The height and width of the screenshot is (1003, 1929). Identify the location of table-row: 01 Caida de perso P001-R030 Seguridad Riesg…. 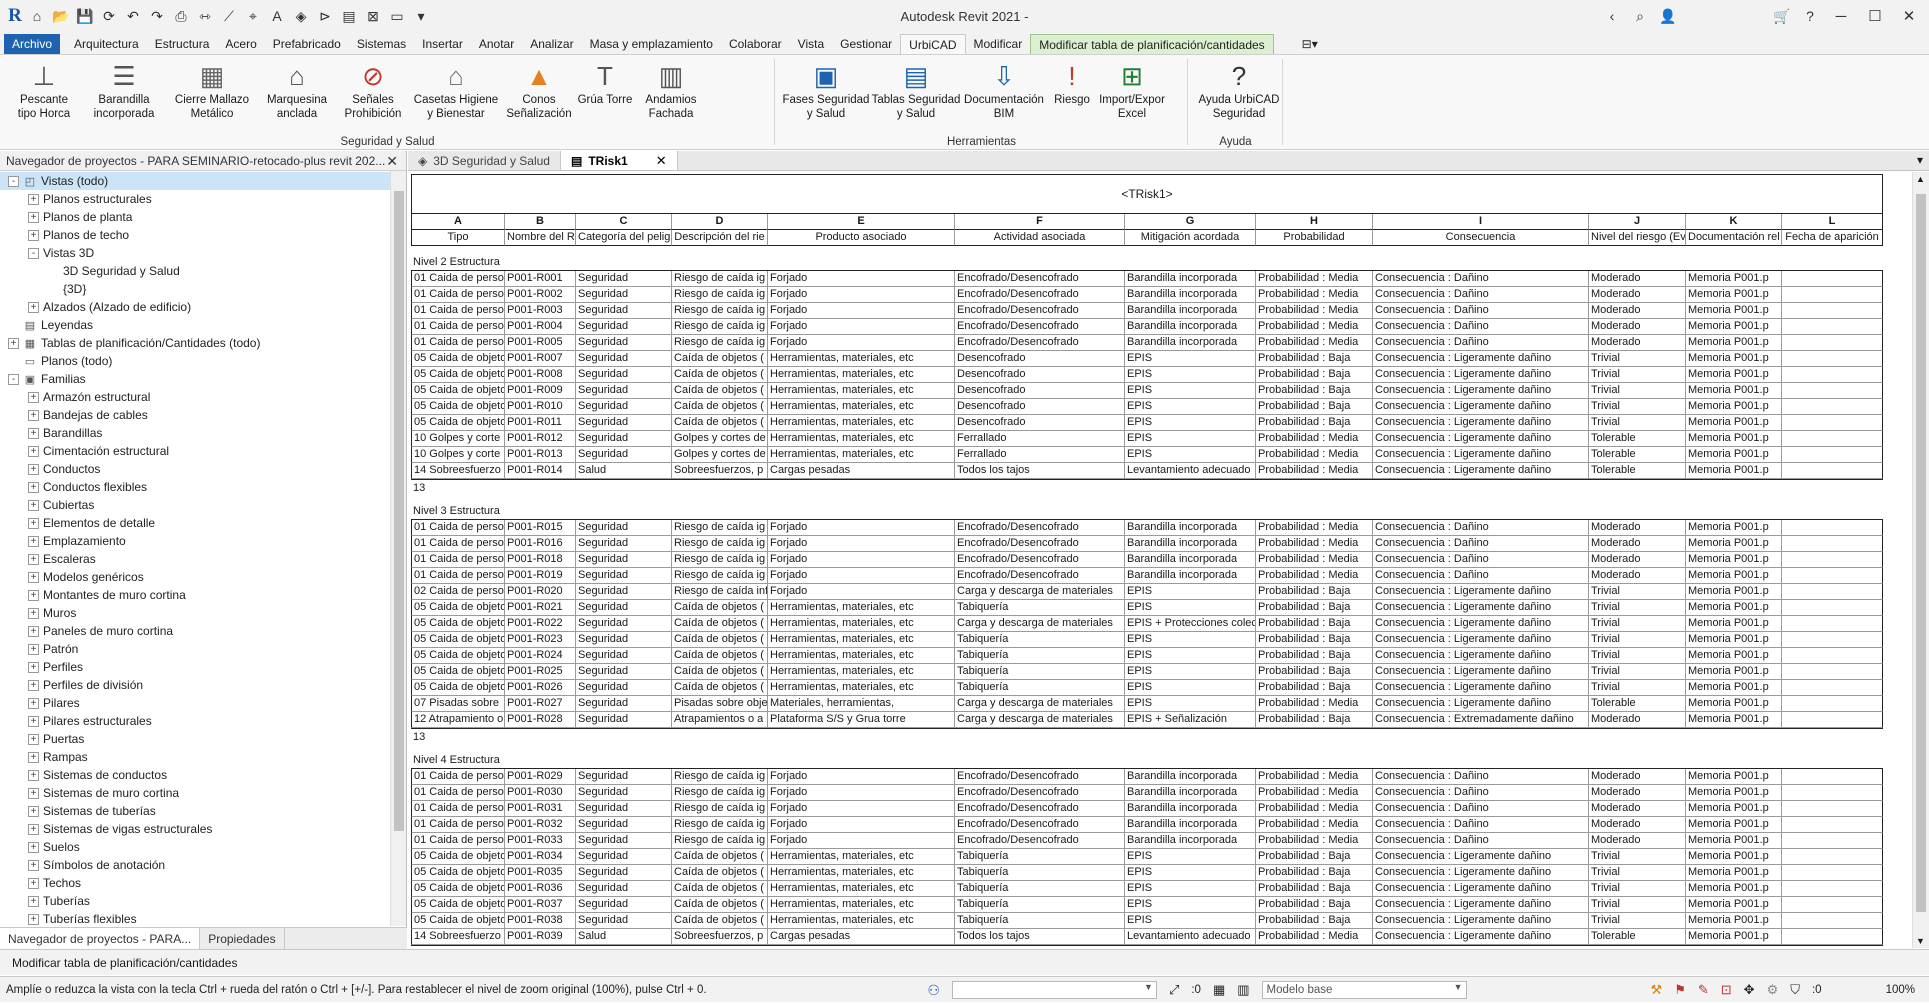
(1147, 793).